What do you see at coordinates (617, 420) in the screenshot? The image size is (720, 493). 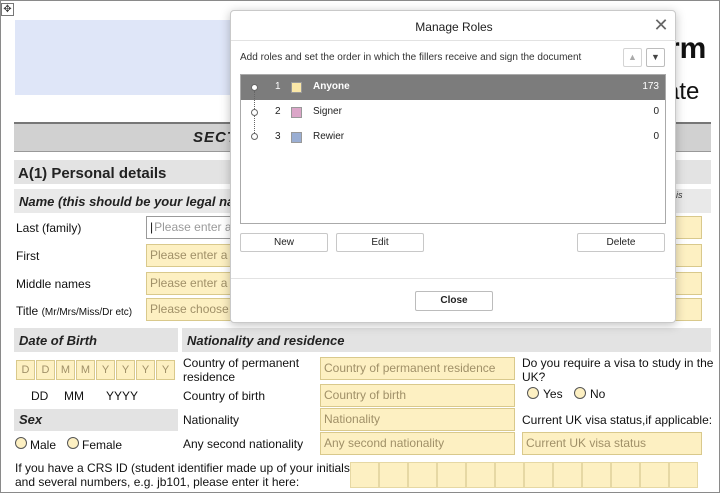 I see `visa-status-label: Current UK visa status,if applicable:` at bounding box center [617, 420].